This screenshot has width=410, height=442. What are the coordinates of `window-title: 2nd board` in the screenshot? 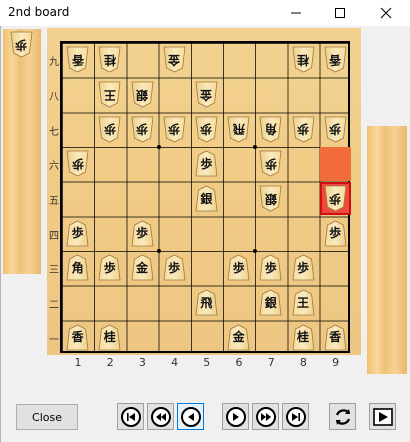 It's located at (39, 12).